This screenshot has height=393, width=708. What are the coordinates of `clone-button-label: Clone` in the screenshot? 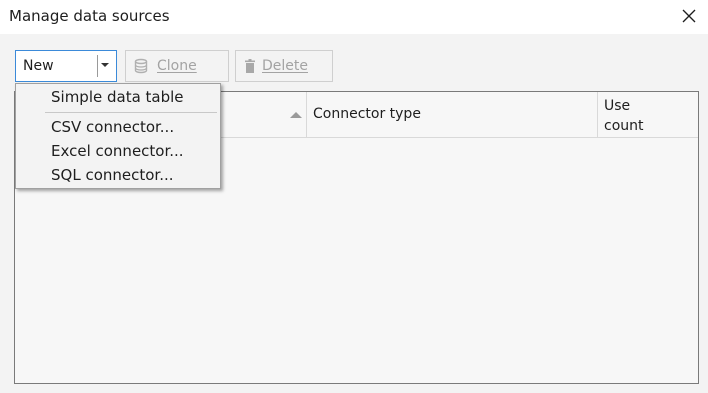 It's located at (177, 66).